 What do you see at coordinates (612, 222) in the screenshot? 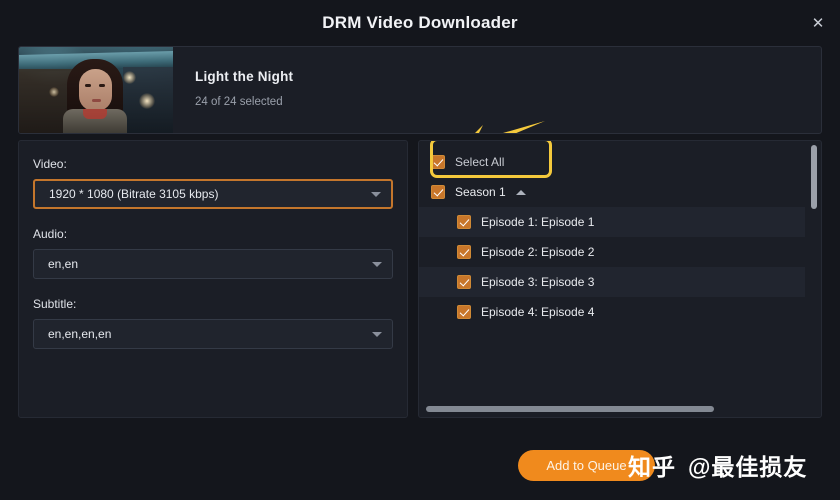
I see `list-item: Episode 1` at bounding box center [612, 222].